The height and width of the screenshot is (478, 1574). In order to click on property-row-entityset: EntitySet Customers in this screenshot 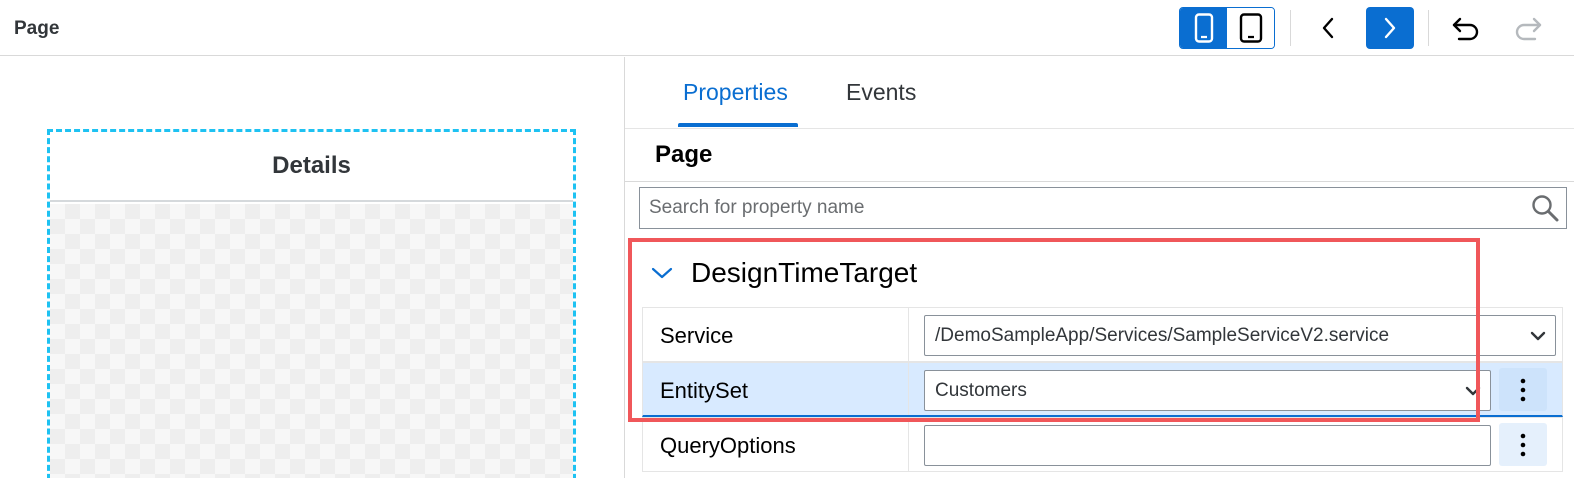, I will do `click(1102, 389)`.